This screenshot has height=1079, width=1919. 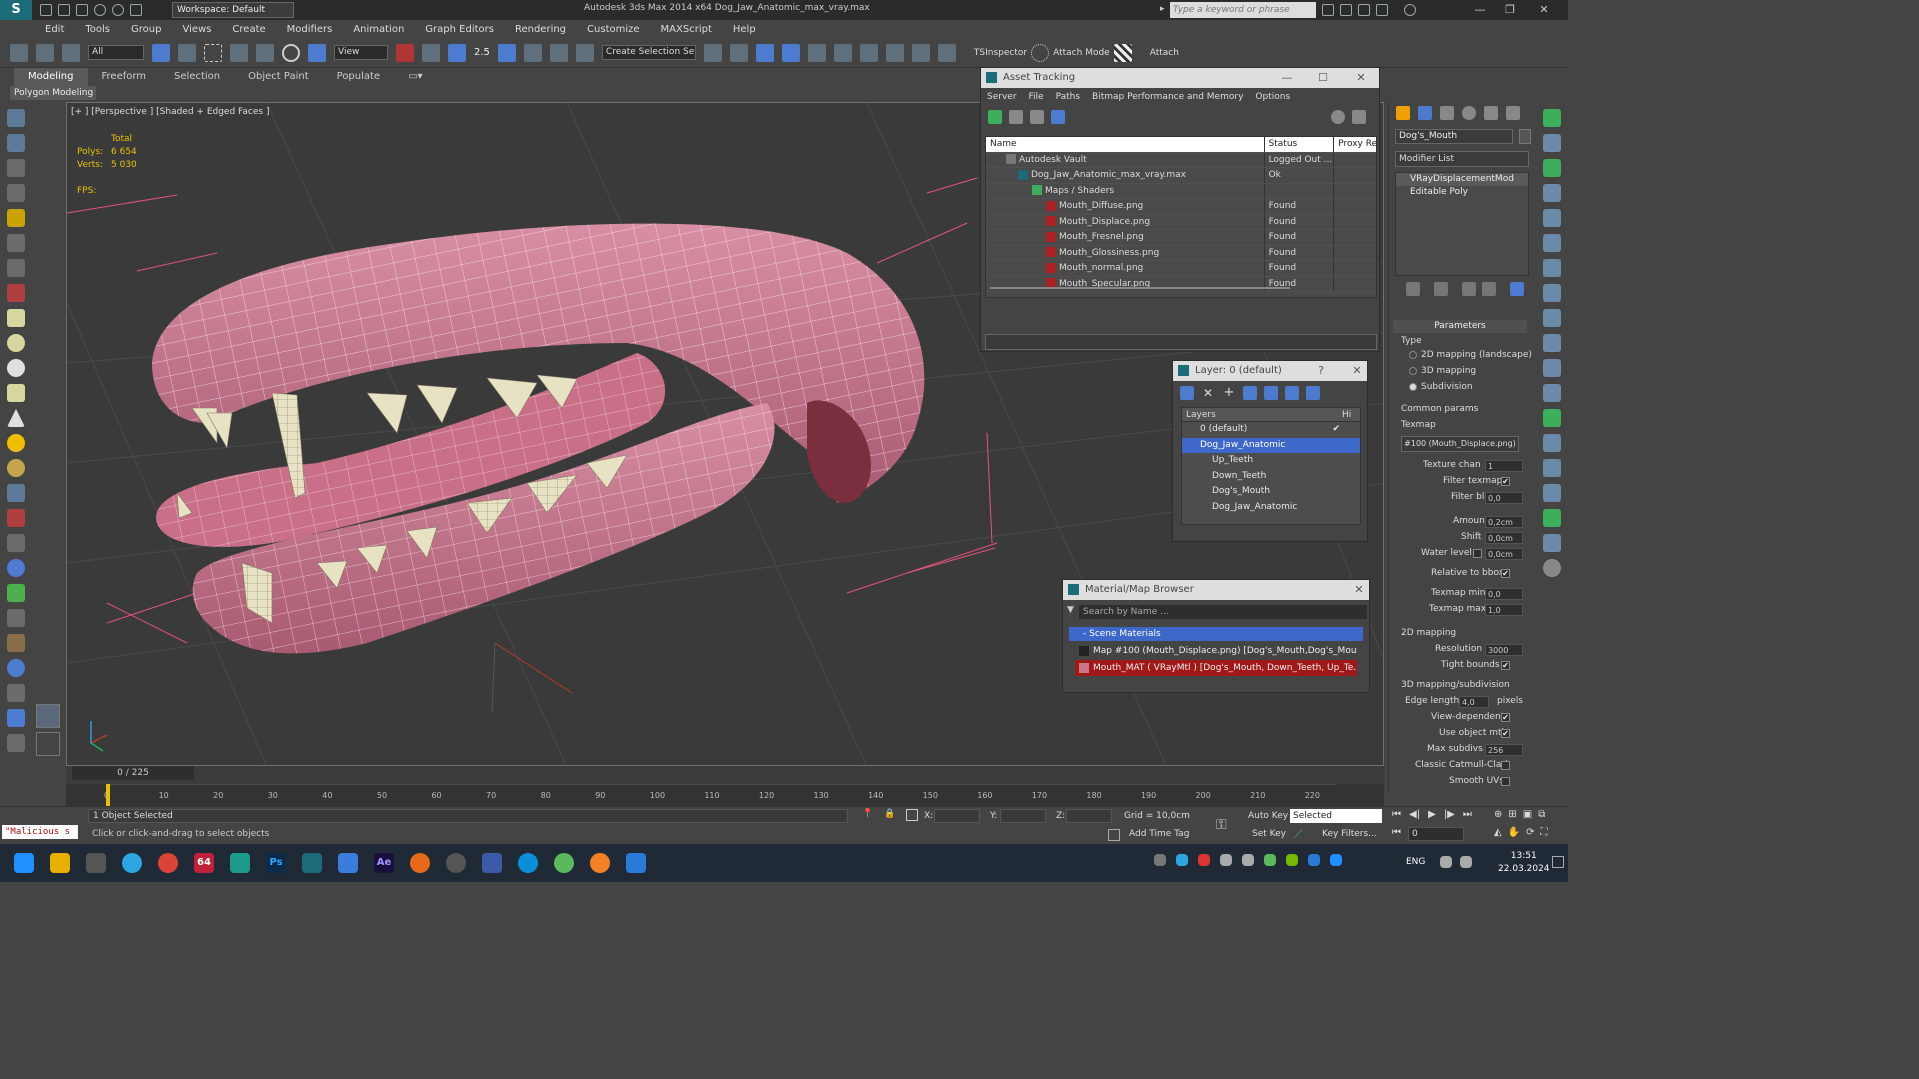 What do you see at coordinates (957, 816) in the screenshot?
I see `x-coordinate-field` at bounding box center [957, 816].